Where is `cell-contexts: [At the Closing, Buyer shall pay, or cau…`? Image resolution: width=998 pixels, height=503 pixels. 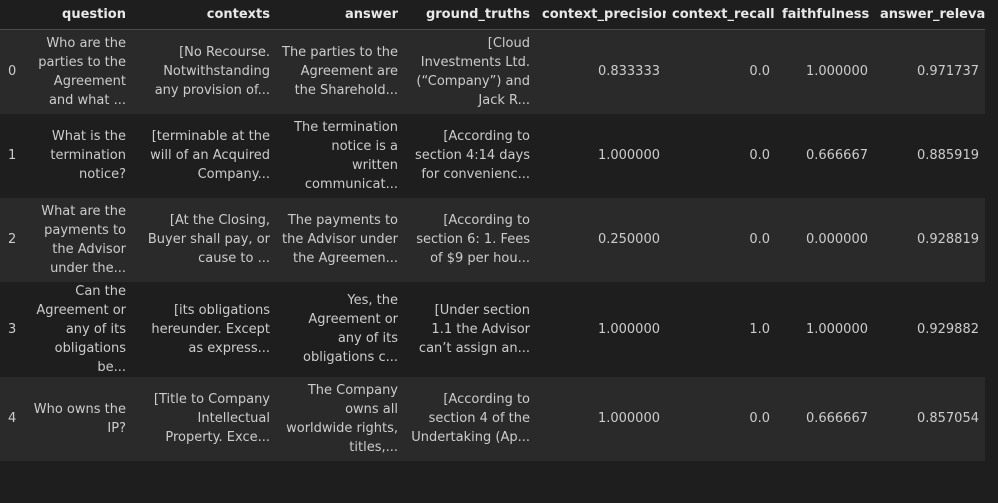
cell-contexts: [At the Closing, Buyer shall pay, or cau… is located at coordinates (208, 239).